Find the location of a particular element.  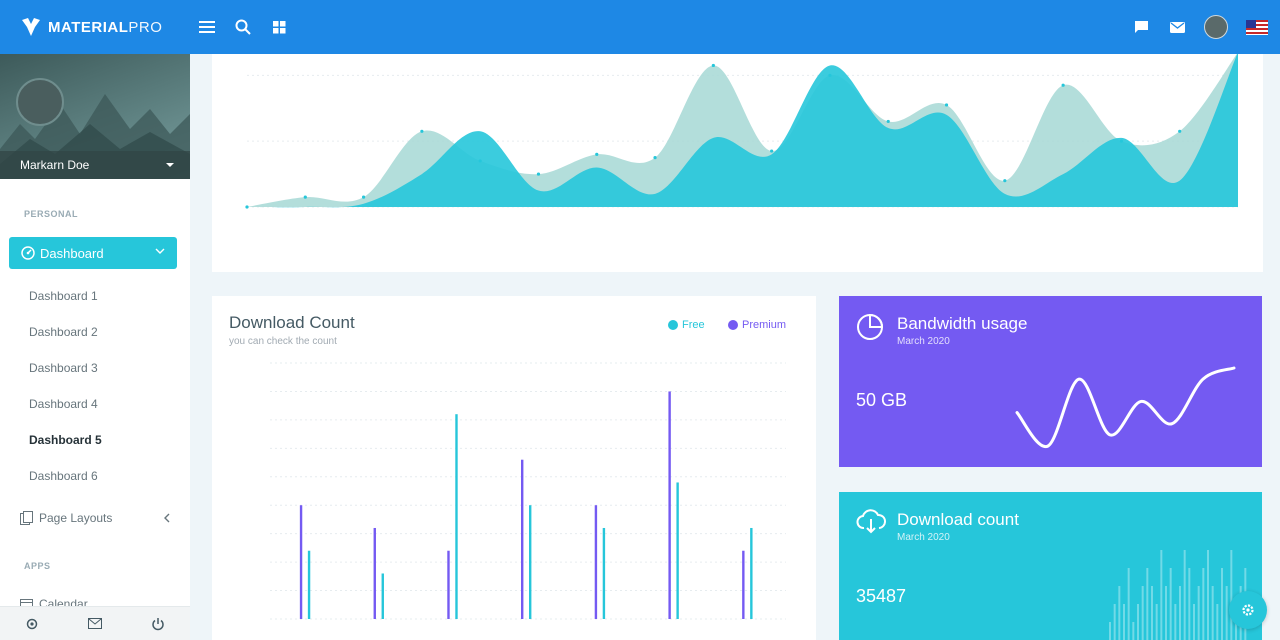

nav-sub-dashboard-5: Dashboard 5 is located at coordinates (65, 440).